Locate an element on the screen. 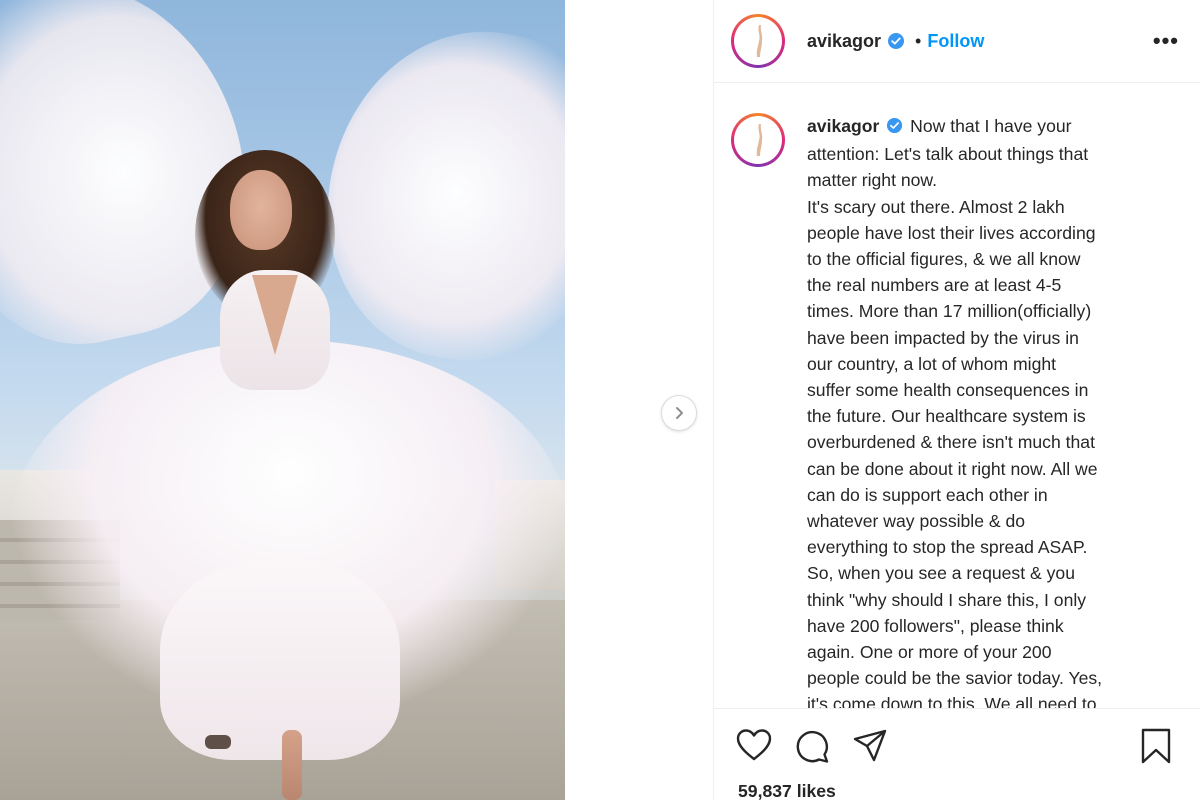 This screenshot has width=1200, height=802. post-header: avikagor • Follow ••• is located at coordinates (957, 41).